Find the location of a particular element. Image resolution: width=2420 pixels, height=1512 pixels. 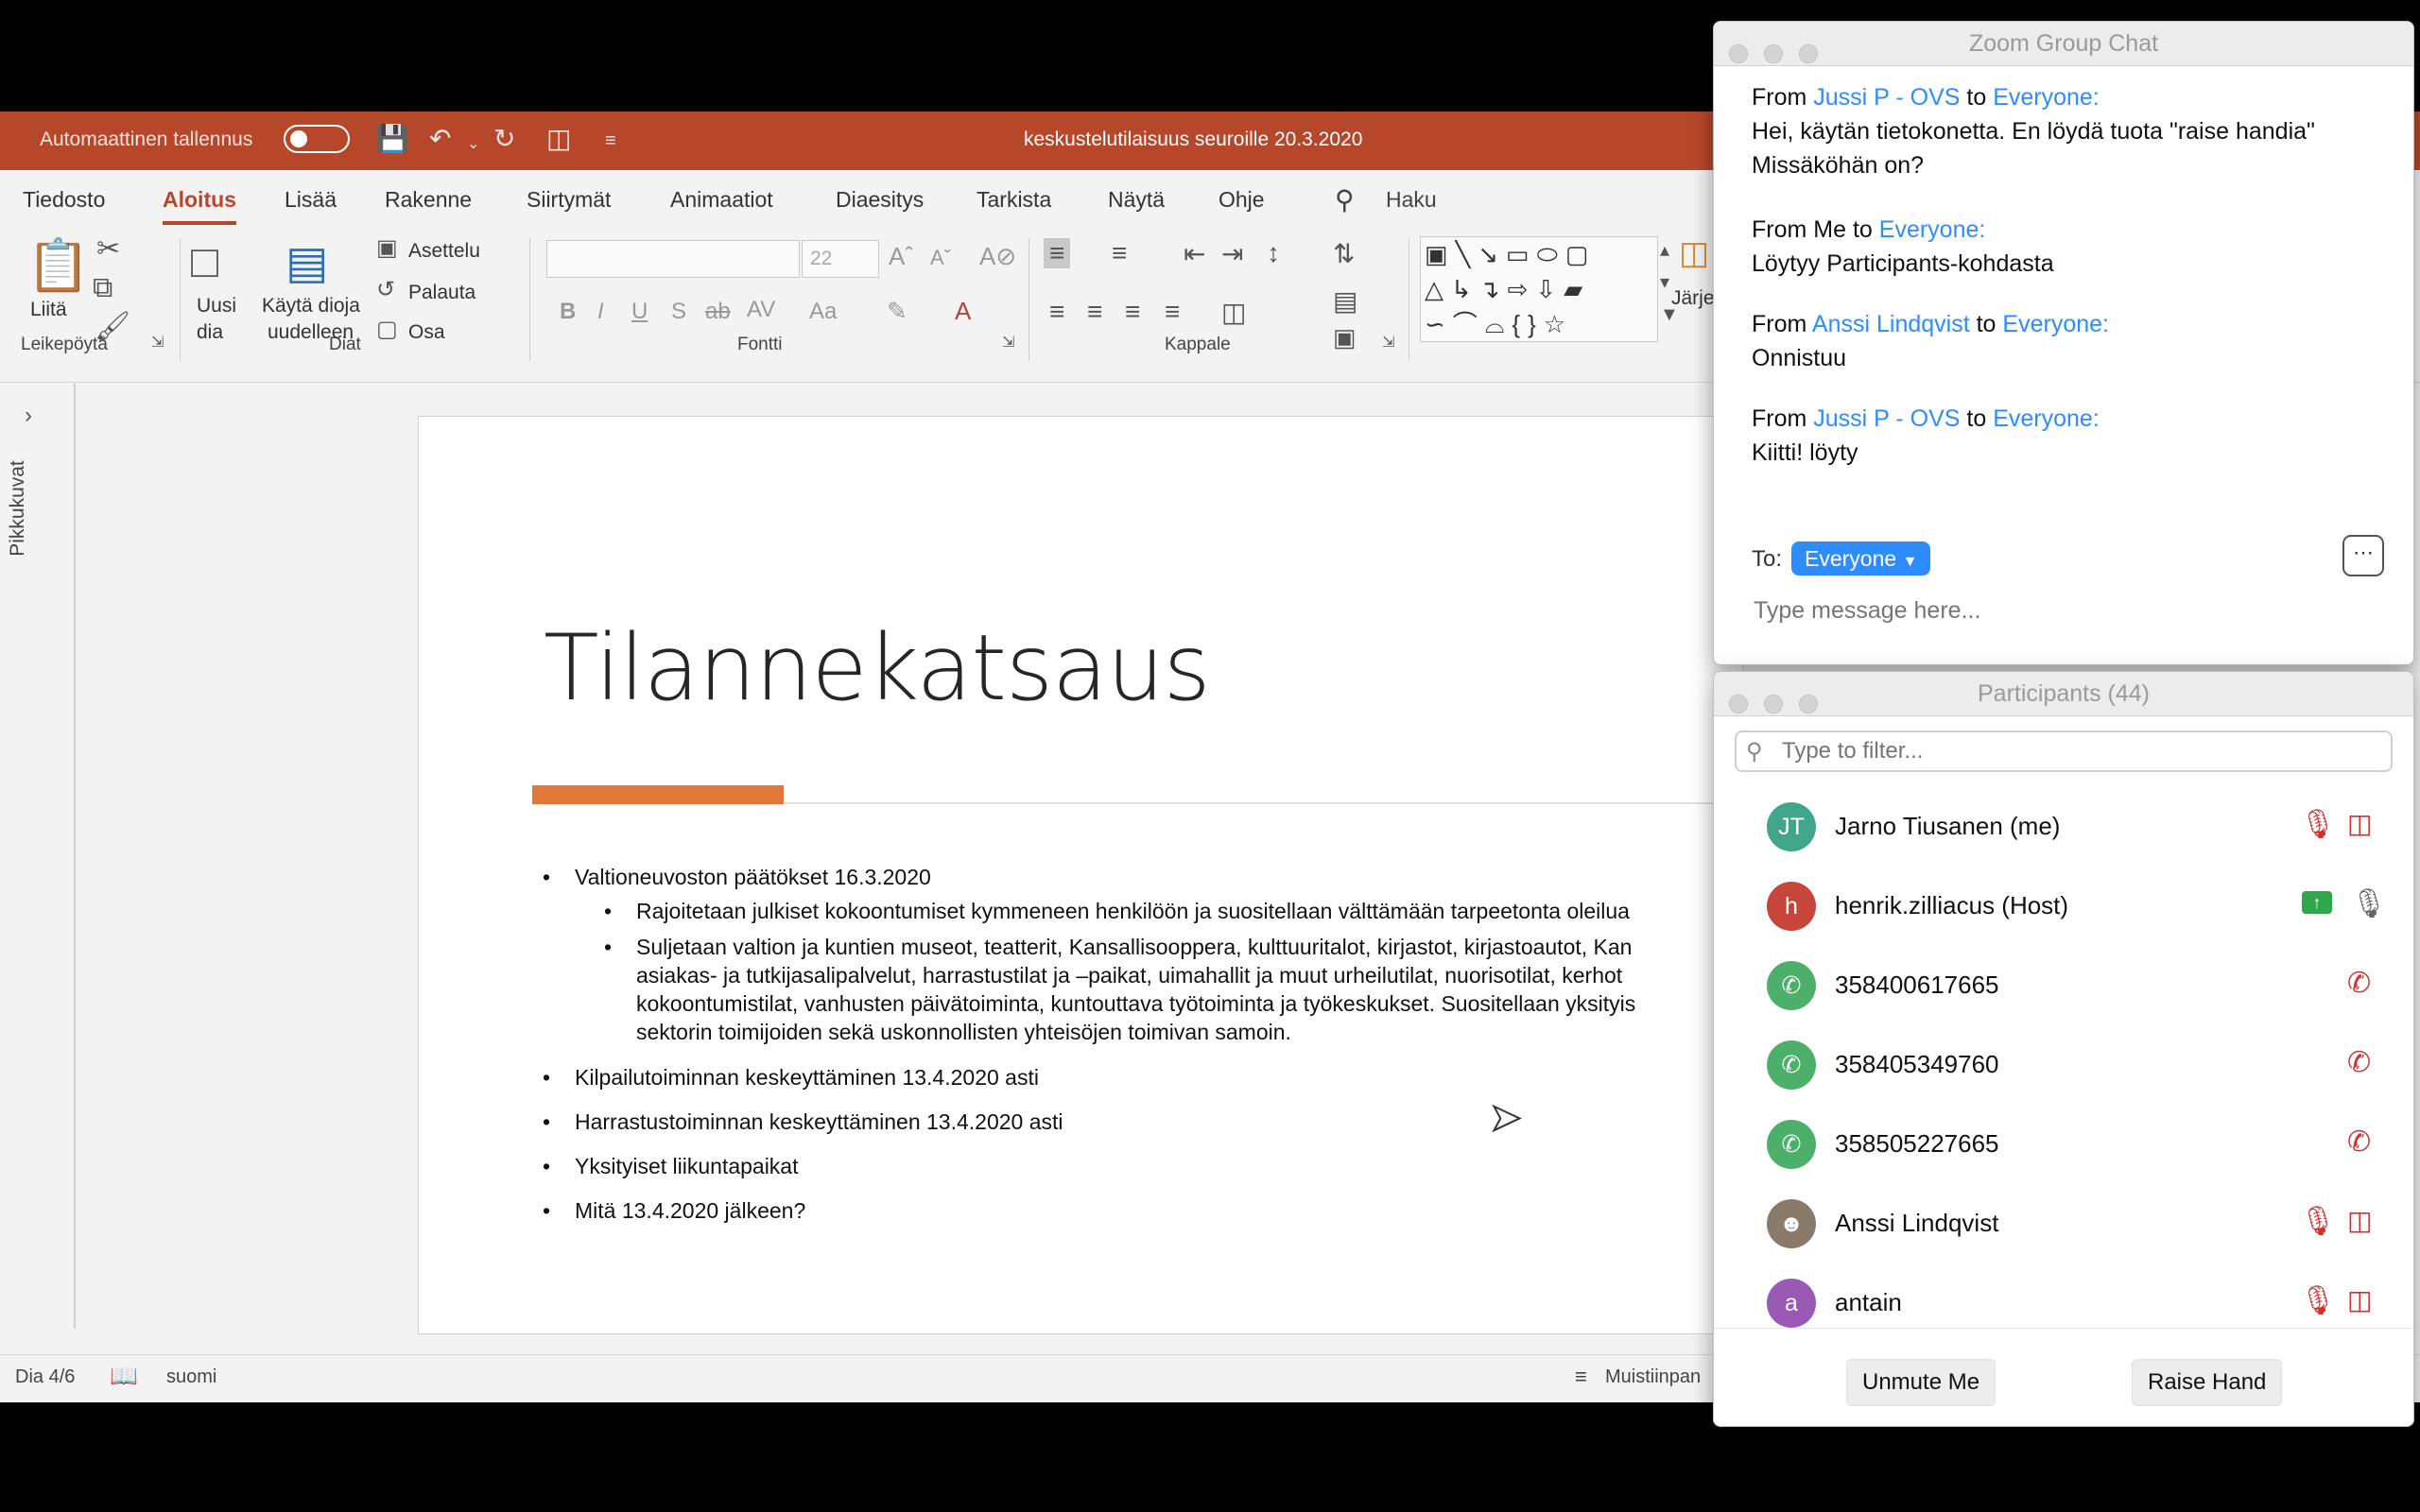

reuse-slides-line1: Käytä dioja is located at coordinates (311, 306).